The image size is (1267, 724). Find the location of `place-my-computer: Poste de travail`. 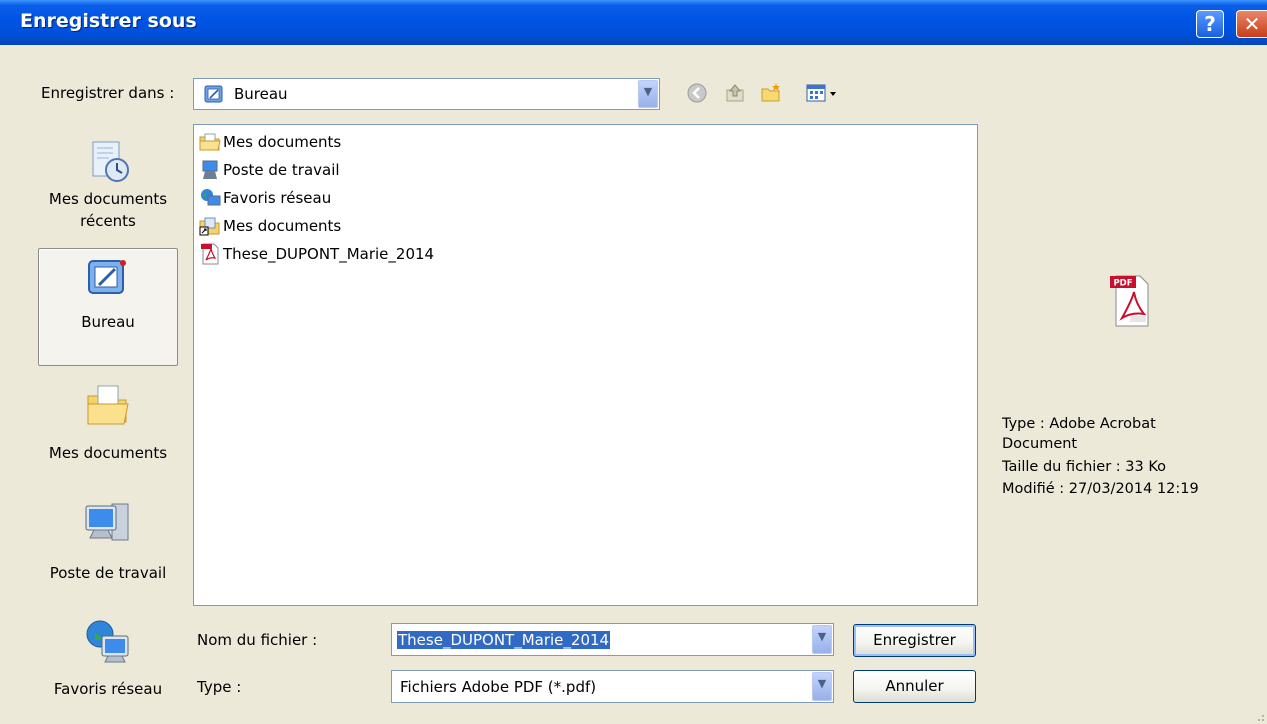

place-my-computer: Poste de travail is located at coordinates (108, 546).